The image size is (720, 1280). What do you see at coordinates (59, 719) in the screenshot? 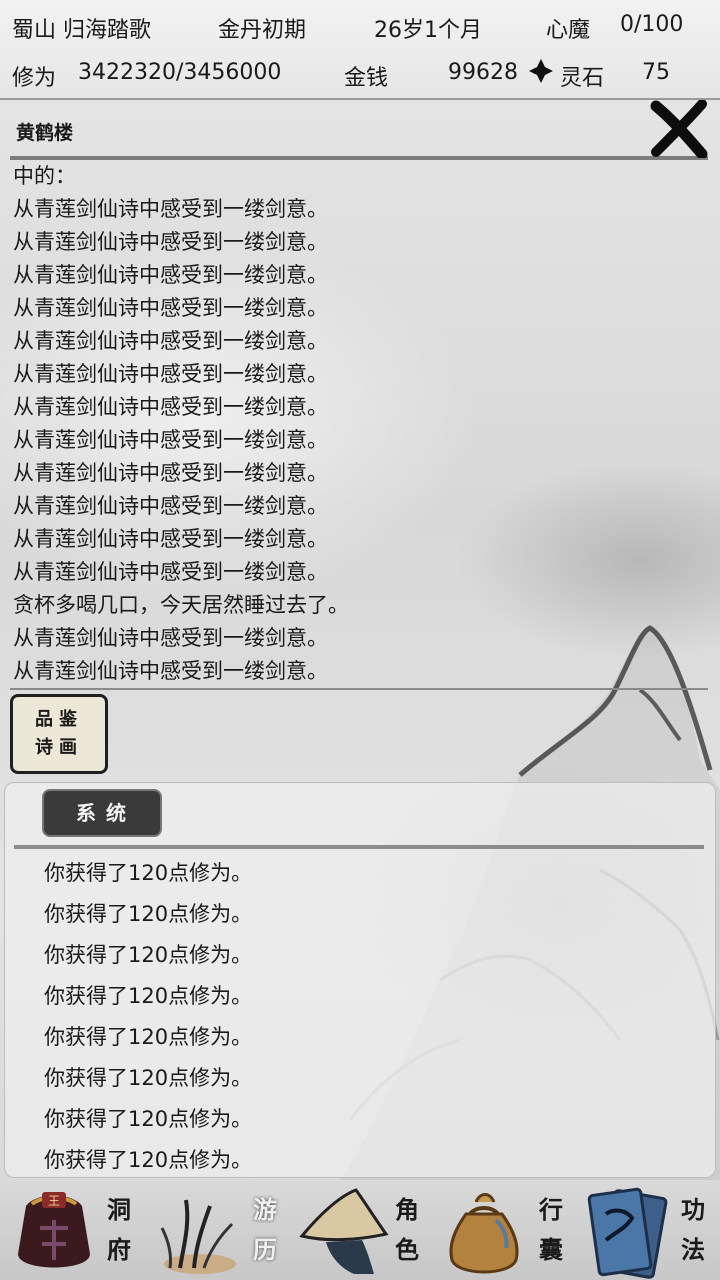
I see `appraise-label-line1: 品鉴` at bounding box center [59, 719].